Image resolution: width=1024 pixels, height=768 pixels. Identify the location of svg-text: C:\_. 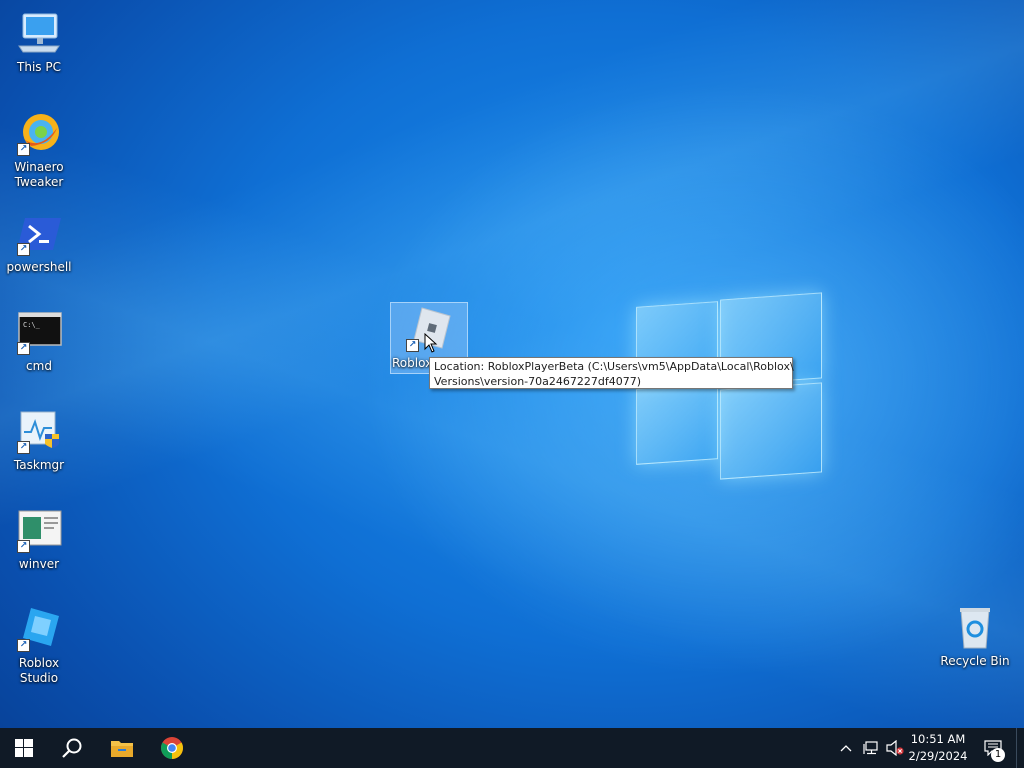
(32, 325).